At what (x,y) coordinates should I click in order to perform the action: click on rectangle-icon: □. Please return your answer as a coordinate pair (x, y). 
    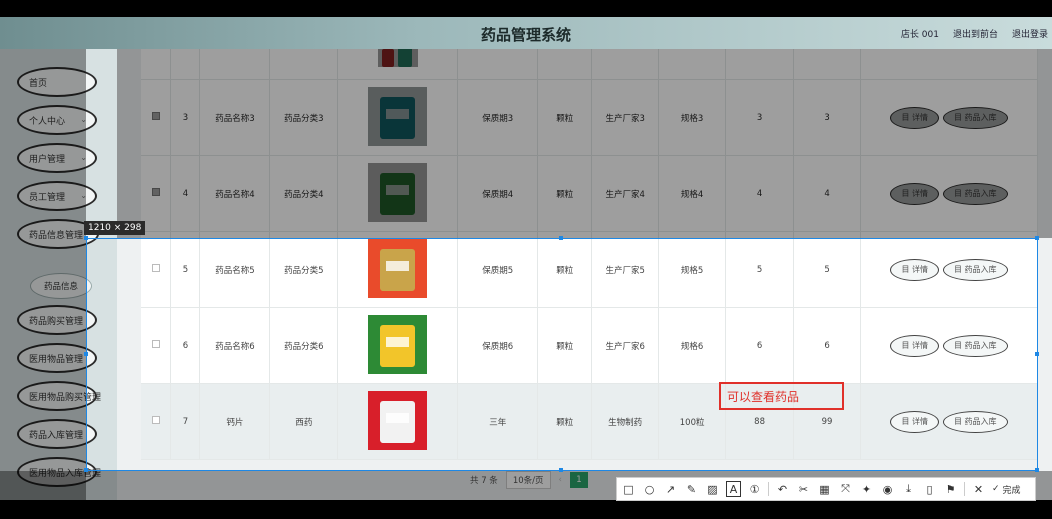
    Looking at the image, I should click on (628, 489).